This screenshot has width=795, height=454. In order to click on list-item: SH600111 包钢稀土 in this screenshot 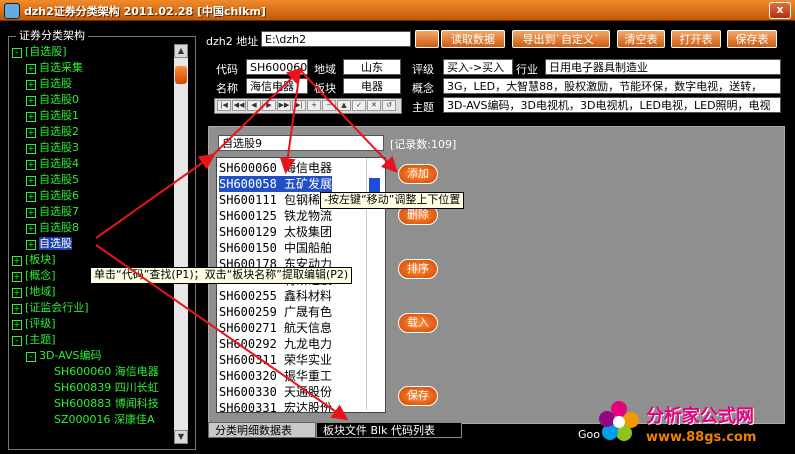, I will do `click(275, 200)`.